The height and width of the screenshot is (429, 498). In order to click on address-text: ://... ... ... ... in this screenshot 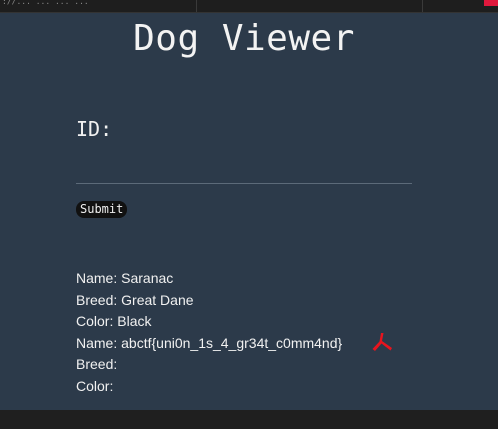, I will do `click(45, 3)`.